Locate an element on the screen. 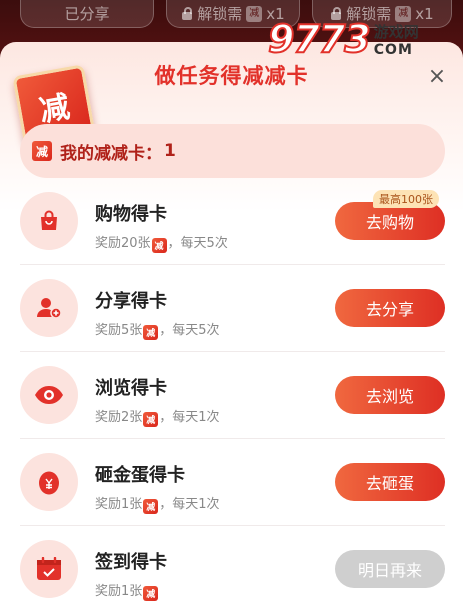 The width and height of the screenshot is (463, 608). task-checkin: 签到得卡 奖励1张减 明日再来 is located at coordinates (232, 567).